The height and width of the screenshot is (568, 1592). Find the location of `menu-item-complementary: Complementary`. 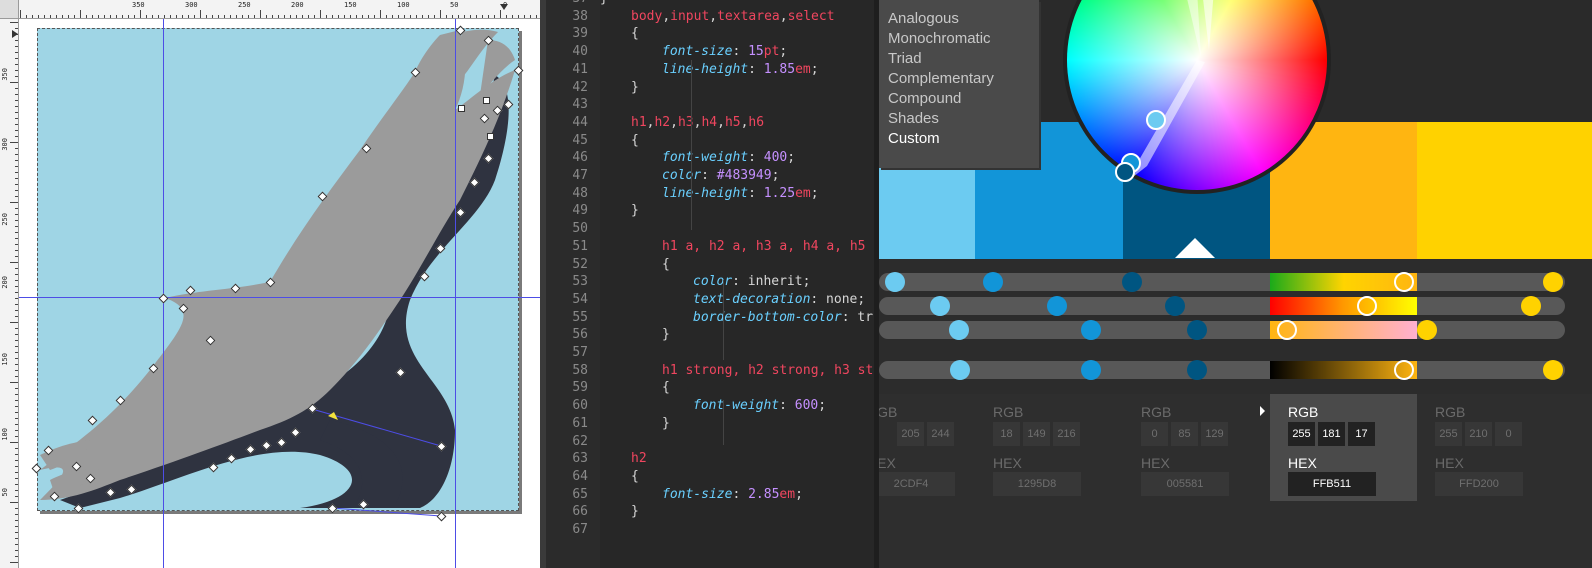

menu-item-complementary: Complementary is located at coordinates (941, 78).